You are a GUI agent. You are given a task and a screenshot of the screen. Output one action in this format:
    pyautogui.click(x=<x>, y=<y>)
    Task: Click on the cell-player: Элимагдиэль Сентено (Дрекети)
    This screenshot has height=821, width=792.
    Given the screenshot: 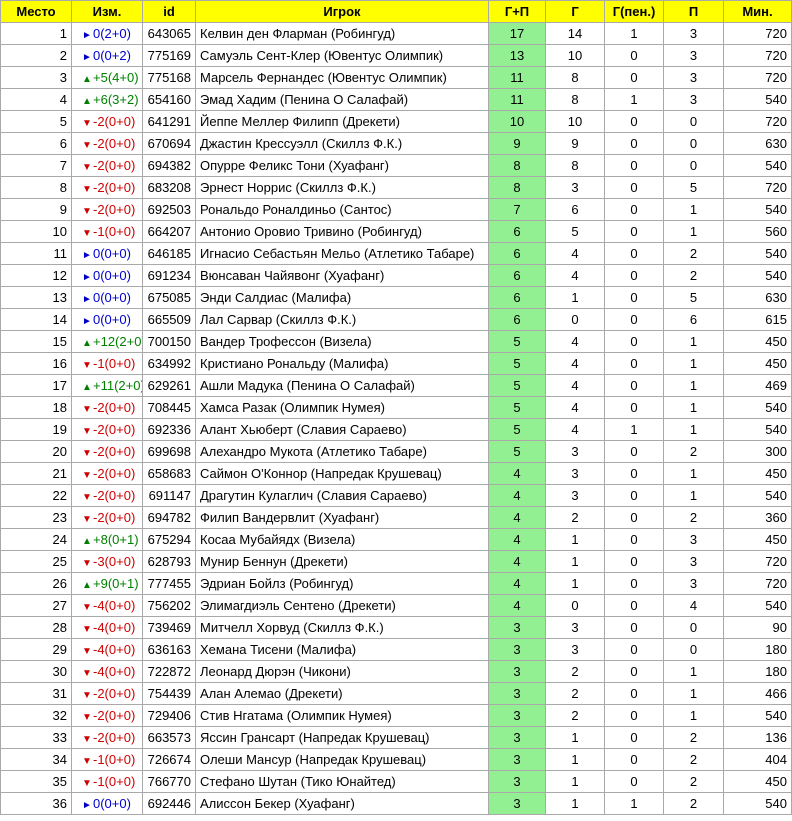 What is the action you would take?
    pyautogui.click(x=342, y=605)
    